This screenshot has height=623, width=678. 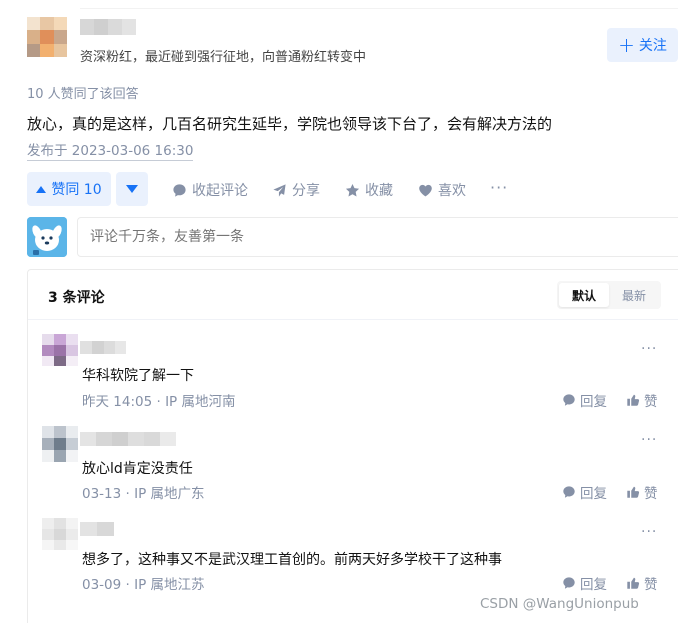 What do you see at coordinates (41, 189) in the screenshot?
I see `upvote-arrow-icon` at bounding box center [41, 189].